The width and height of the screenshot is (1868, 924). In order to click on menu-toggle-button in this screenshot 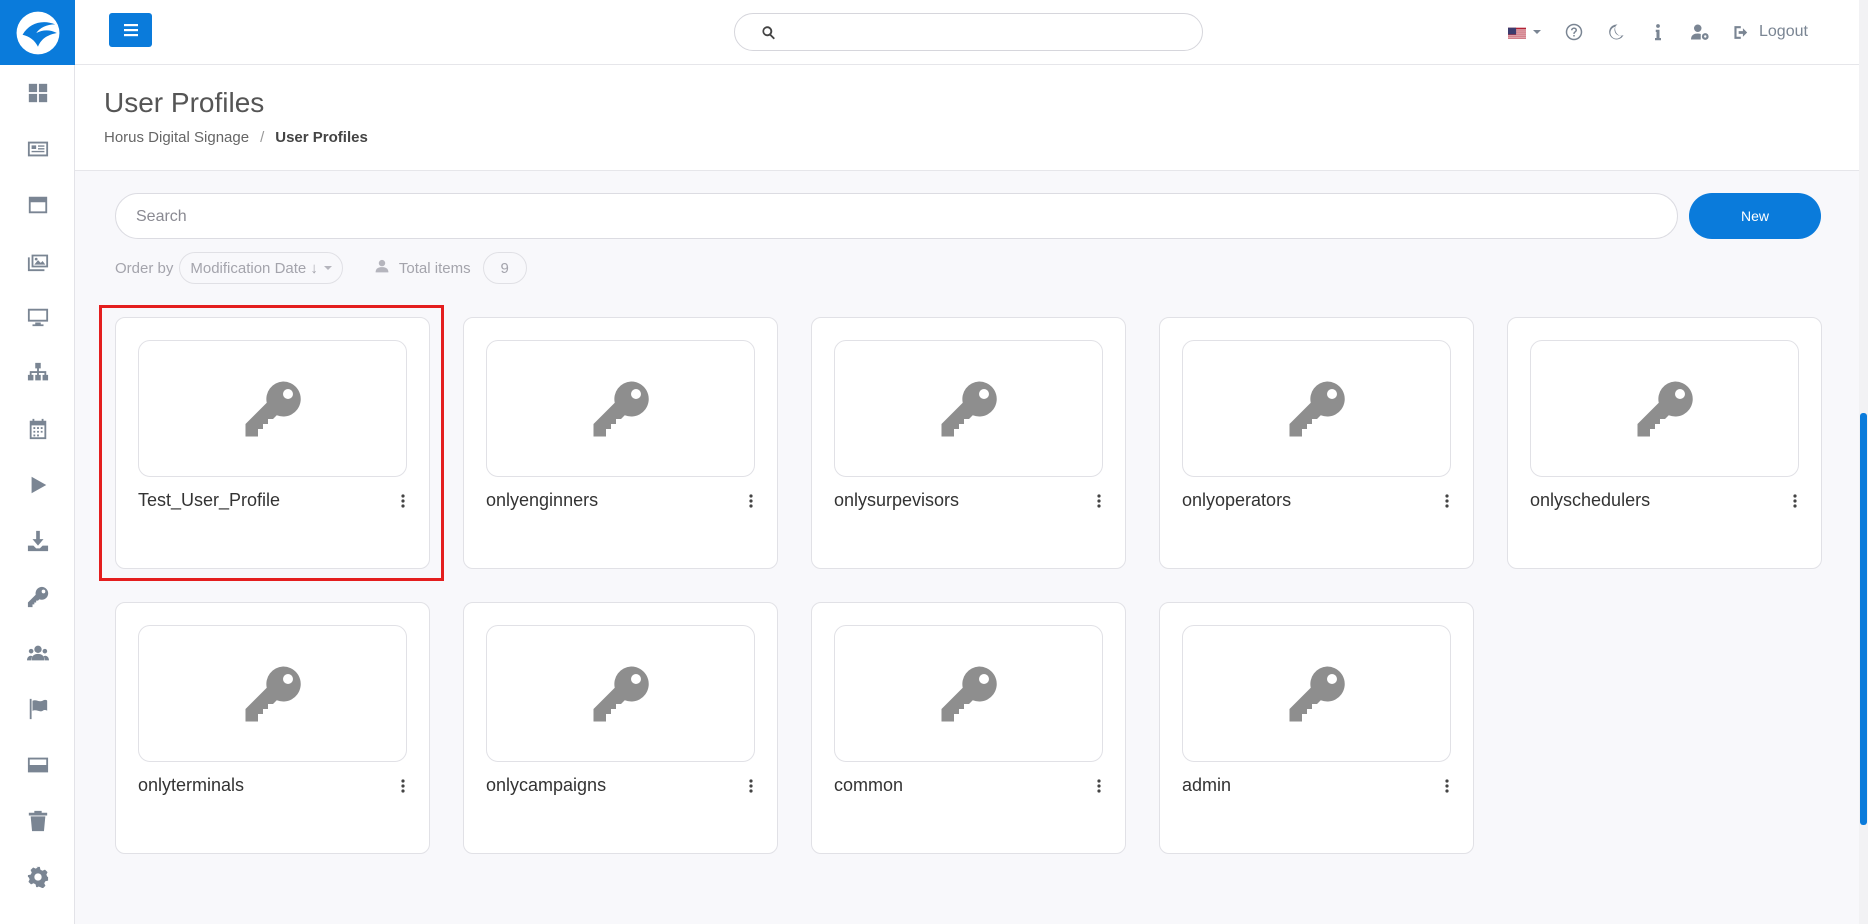, I will do `click(130, 30)`.